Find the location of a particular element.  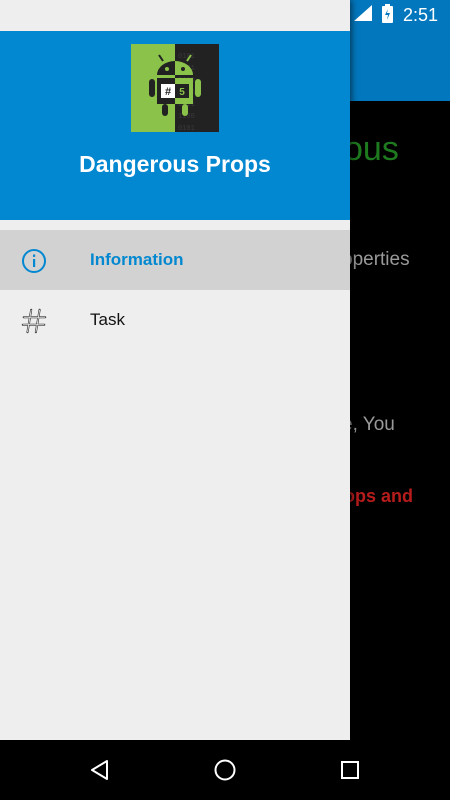

clock: 2:51 is located at coordinates (420, 15).